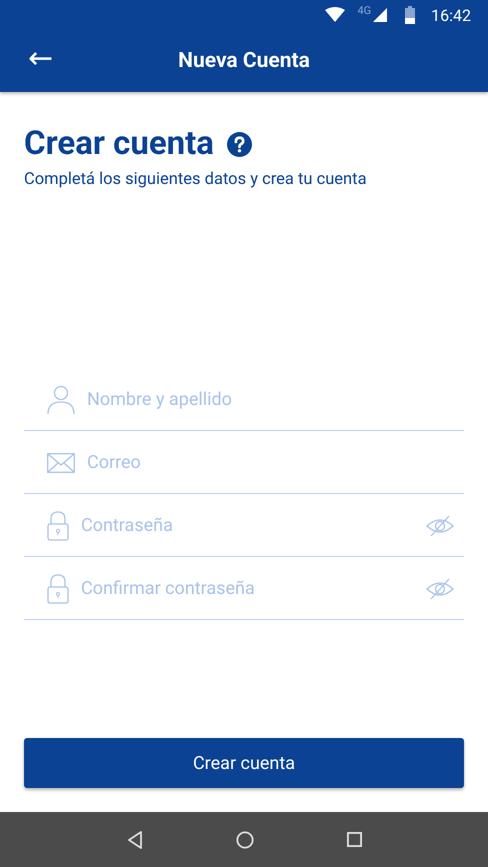 The width and height of the screenshot is (488, 867). I want to click on person-icon, so click(61, 399).